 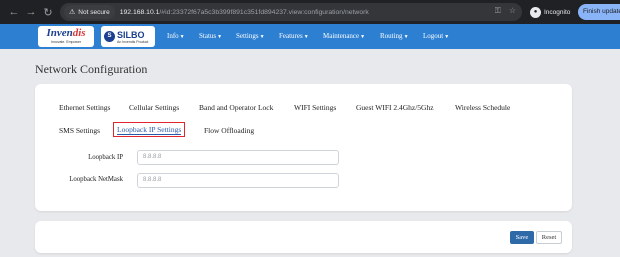 I want to click on menu-logout: Logout▼, so click(x=436, y=36).